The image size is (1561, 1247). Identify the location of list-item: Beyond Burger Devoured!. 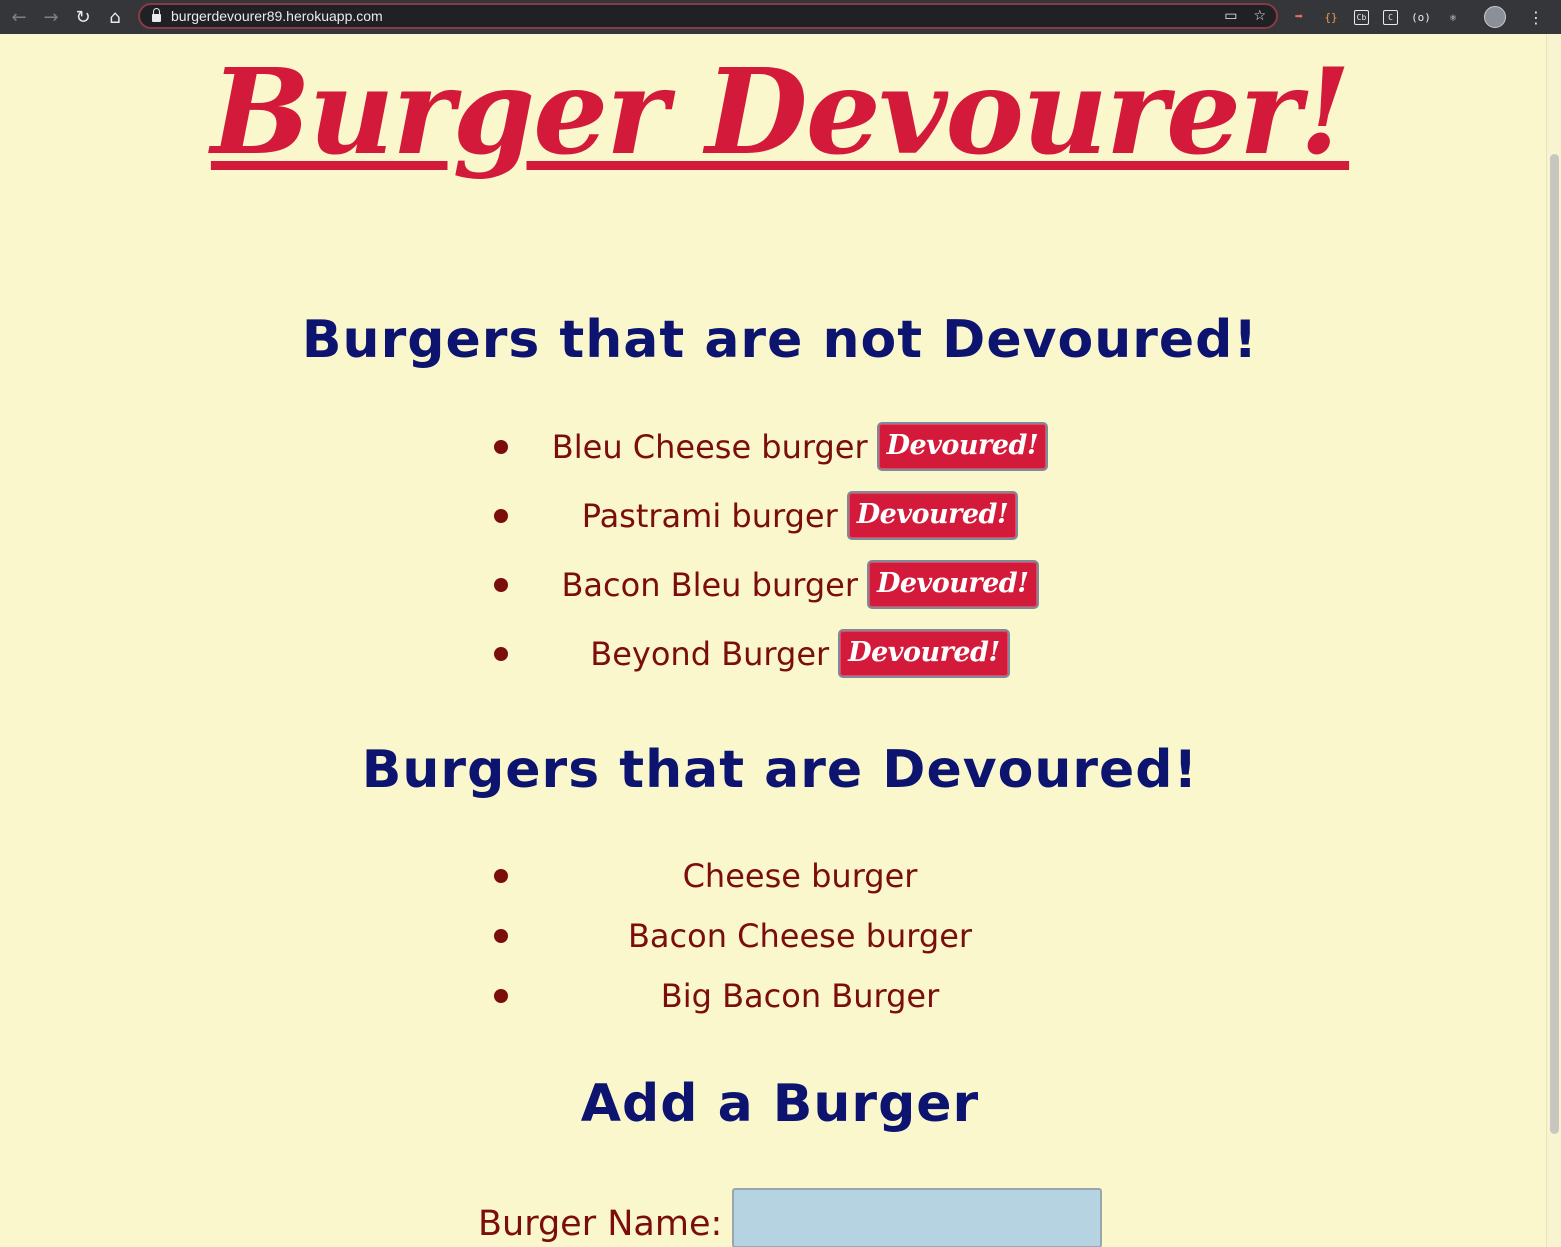
(773, 653).